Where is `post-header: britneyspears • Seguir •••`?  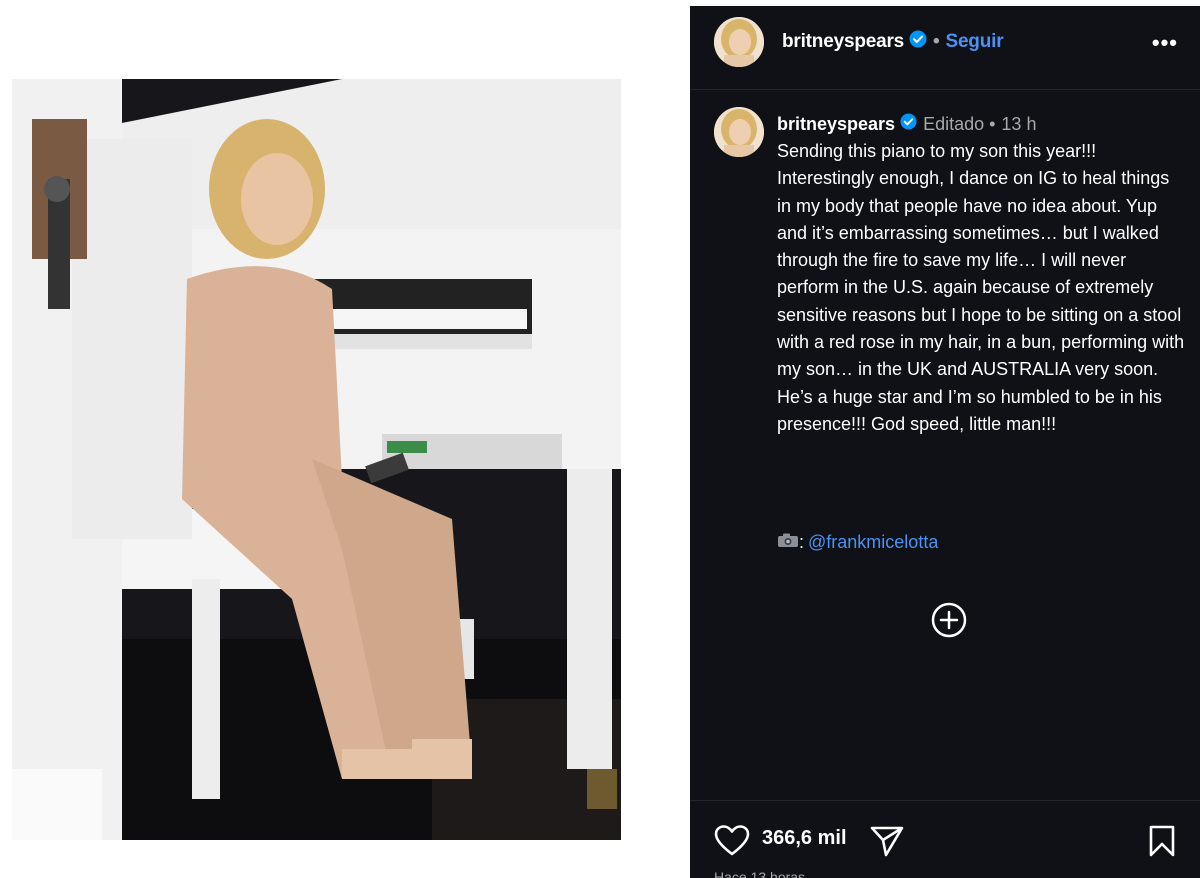
post-header: britneyspears • Seguir ••• is located at coordinates (945, 48).